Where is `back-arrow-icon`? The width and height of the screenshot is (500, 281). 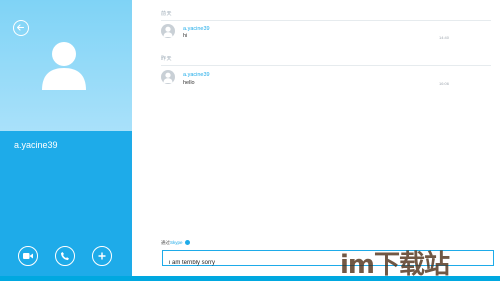
back-arrow-icon is located at coordinates (20, 27).